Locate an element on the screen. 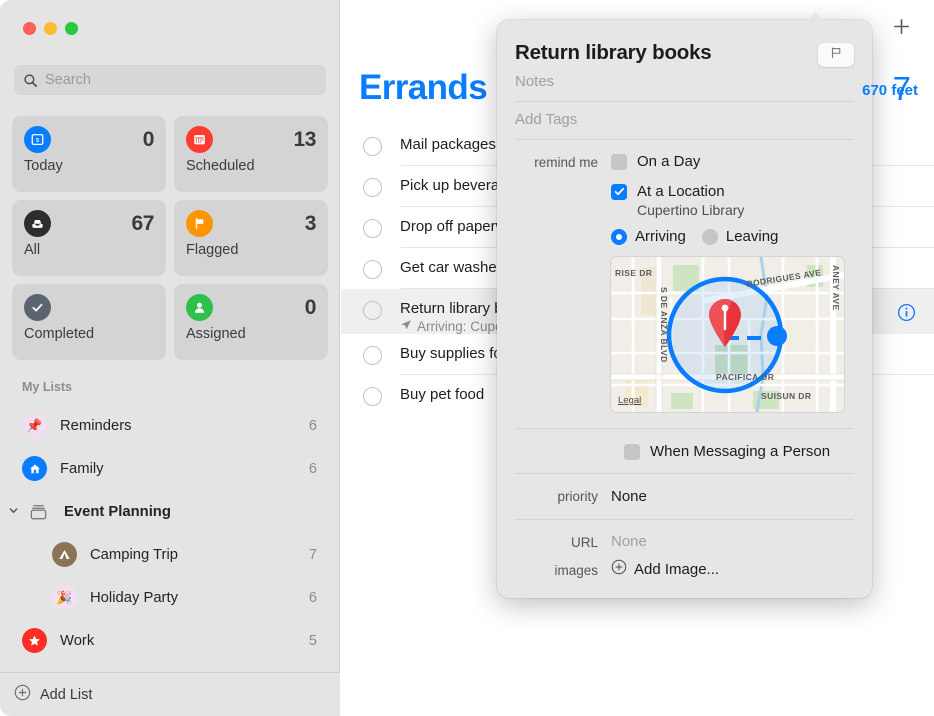  map-street-label: PACIFICA DR is located at coordinates (745, 377).